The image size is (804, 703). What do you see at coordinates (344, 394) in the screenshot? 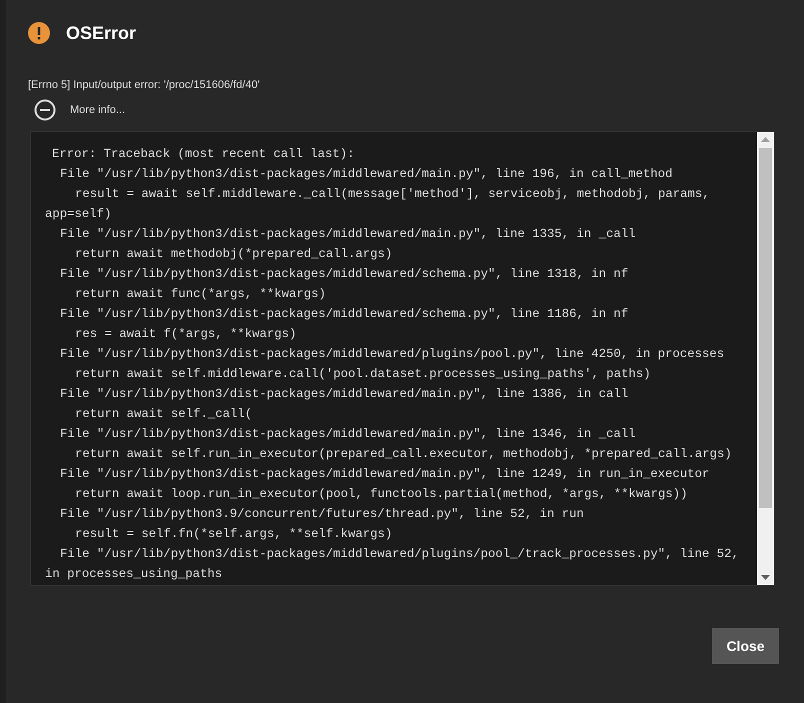
I see `traceback-line: File "/usr/lib/python3/dist-packages/middlewared/main.py", line 1386, in call` at bounding box center [344, 394].